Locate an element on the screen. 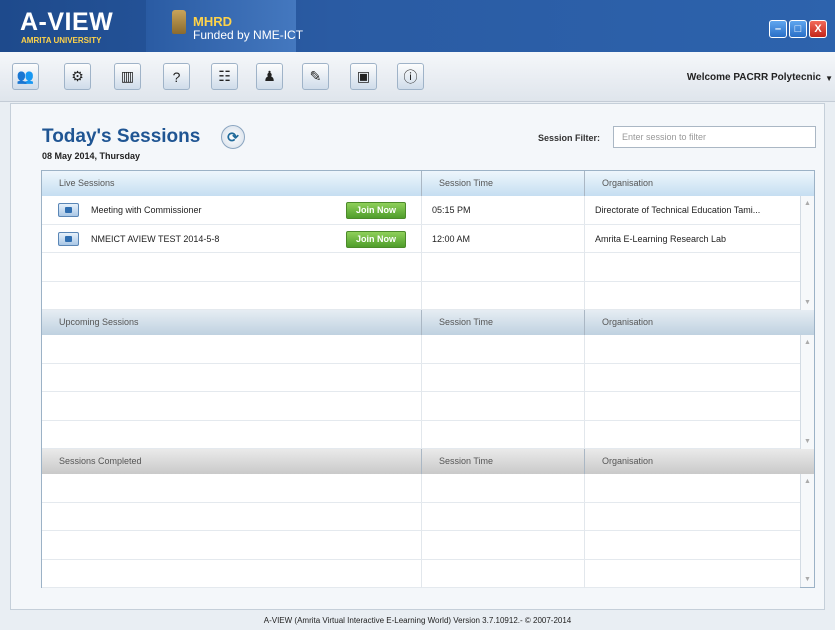 The image size is (835, 630). session-name: NMEICT AVIEW TEST 2014-5-8 is located at coordinates (155, 238).